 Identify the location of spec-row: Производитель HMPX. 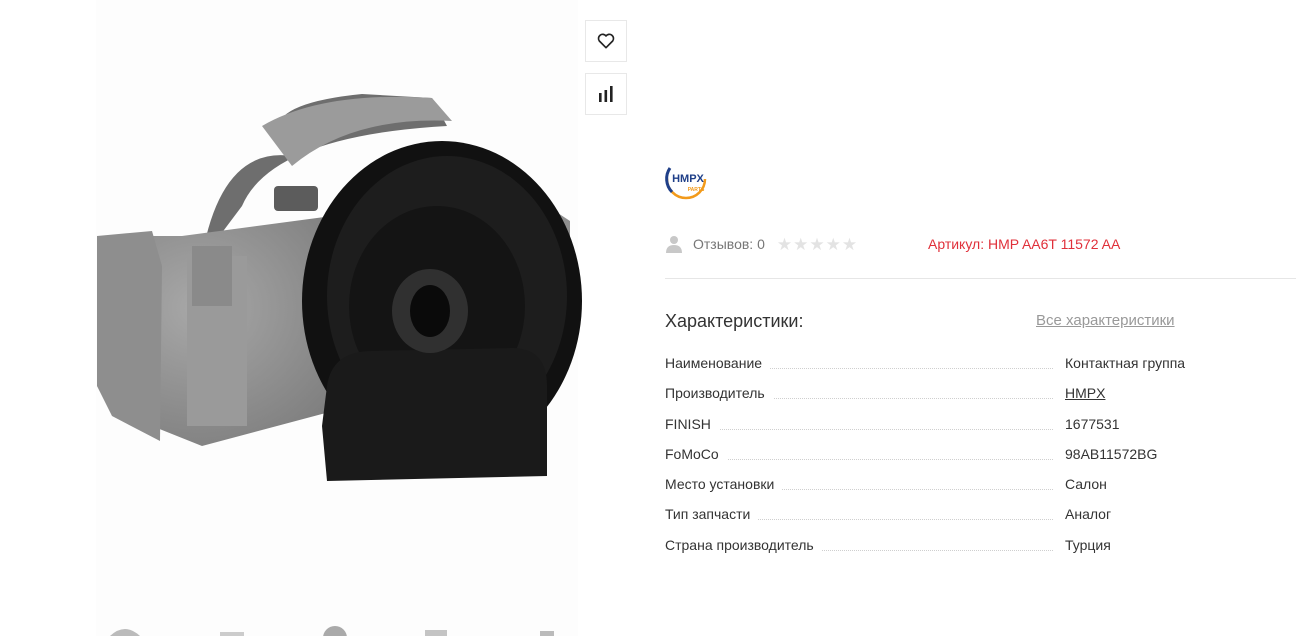
(945, 397).